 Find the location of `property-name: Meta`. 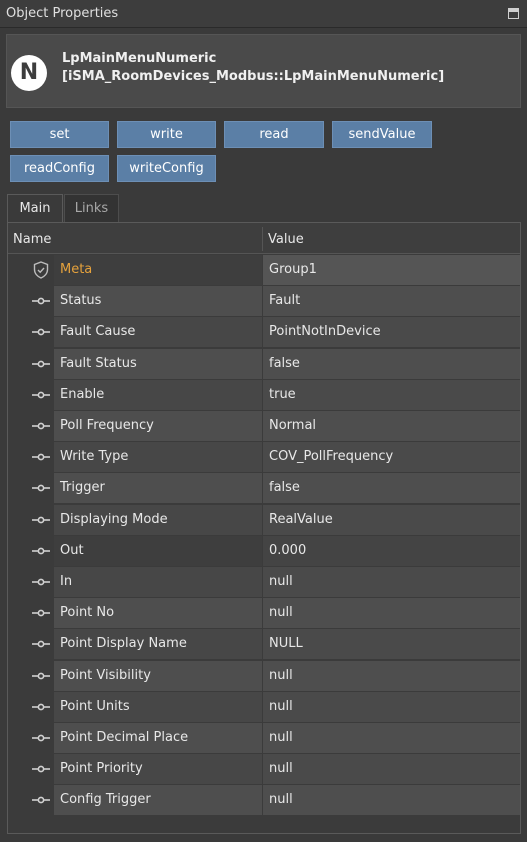

property-name: Meta is located at coordinates (76, 269).